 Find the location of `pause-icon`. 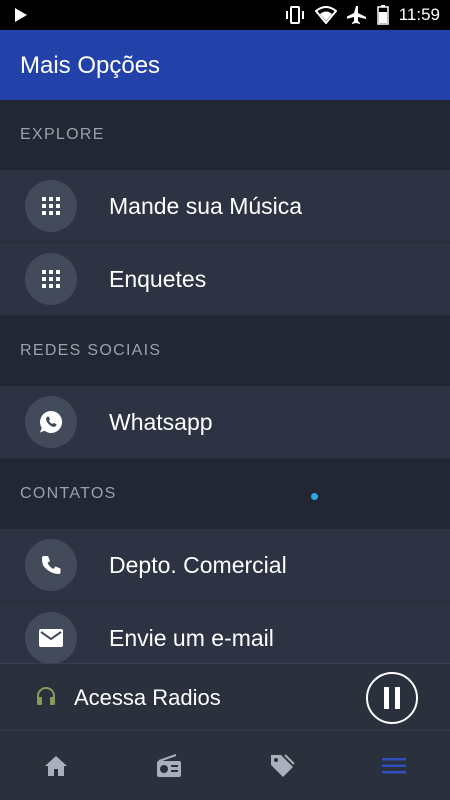

pause-icon is located at coordinates (392, 698).